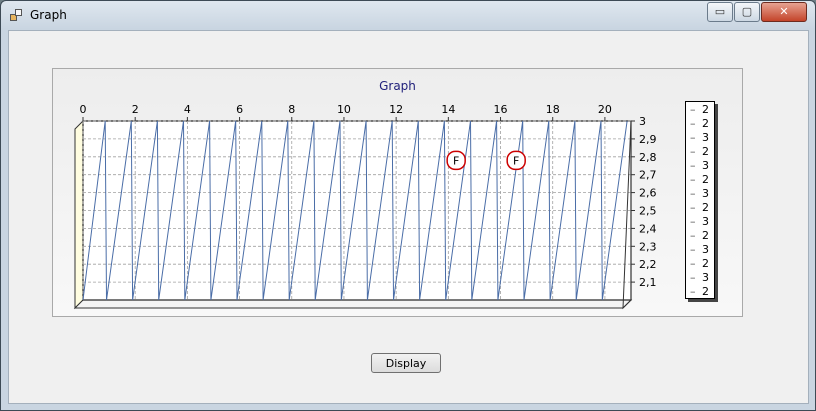 The width and height of the screenshot is (816, 411). I want to click on y-tick-label: 2,1, so click(648, 282).